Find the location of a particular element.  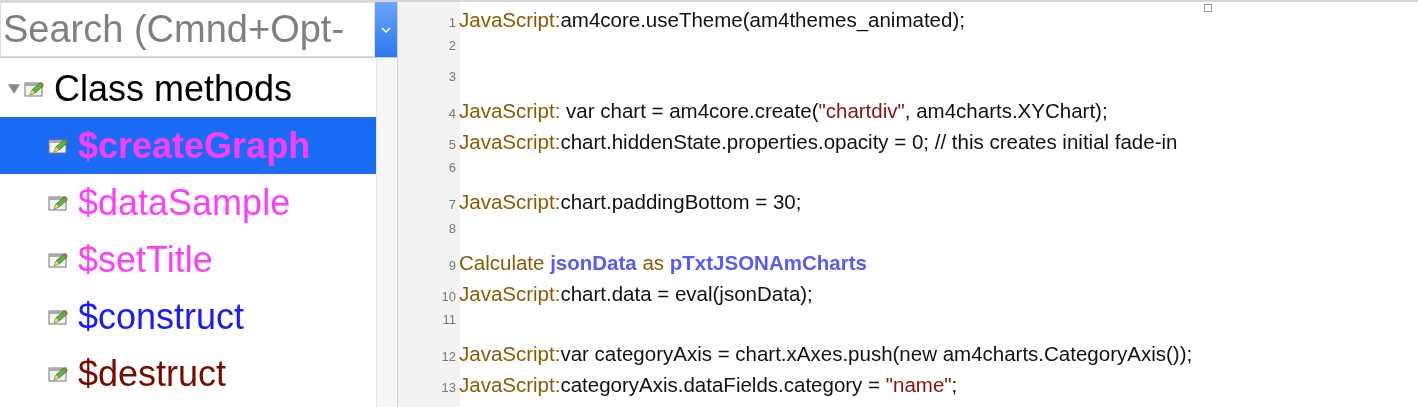

line-number: 4 is located at coordinates (452, 114).